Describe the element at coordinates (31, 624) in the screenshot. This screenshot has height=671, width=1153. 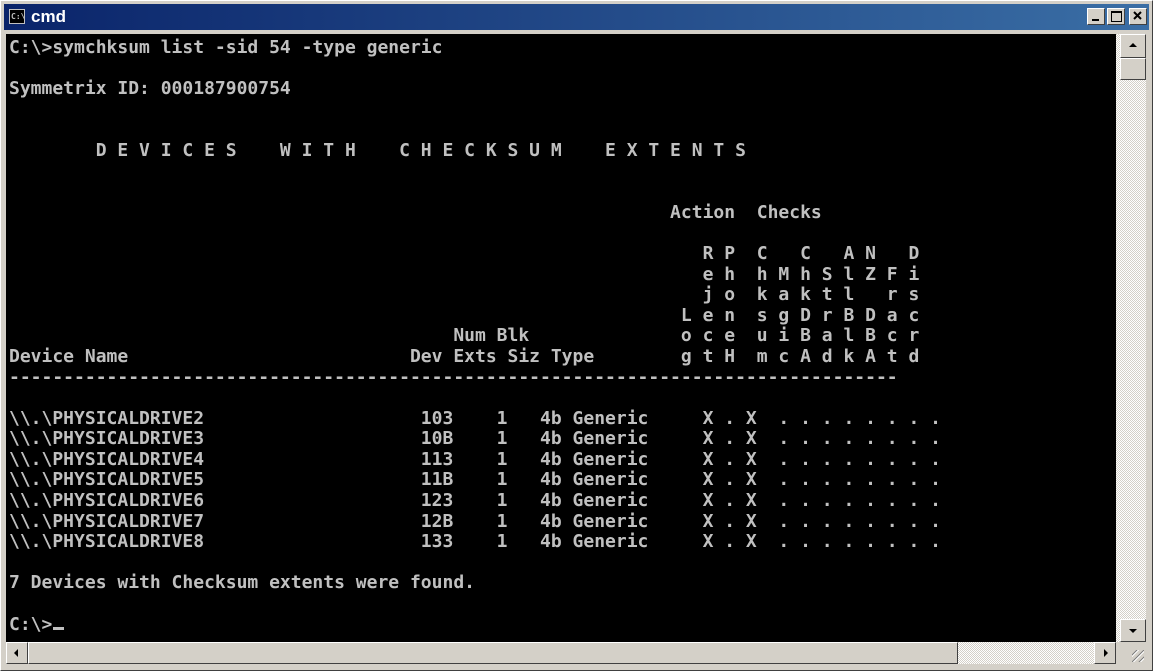
I see `console-line: C:\>` at that location.